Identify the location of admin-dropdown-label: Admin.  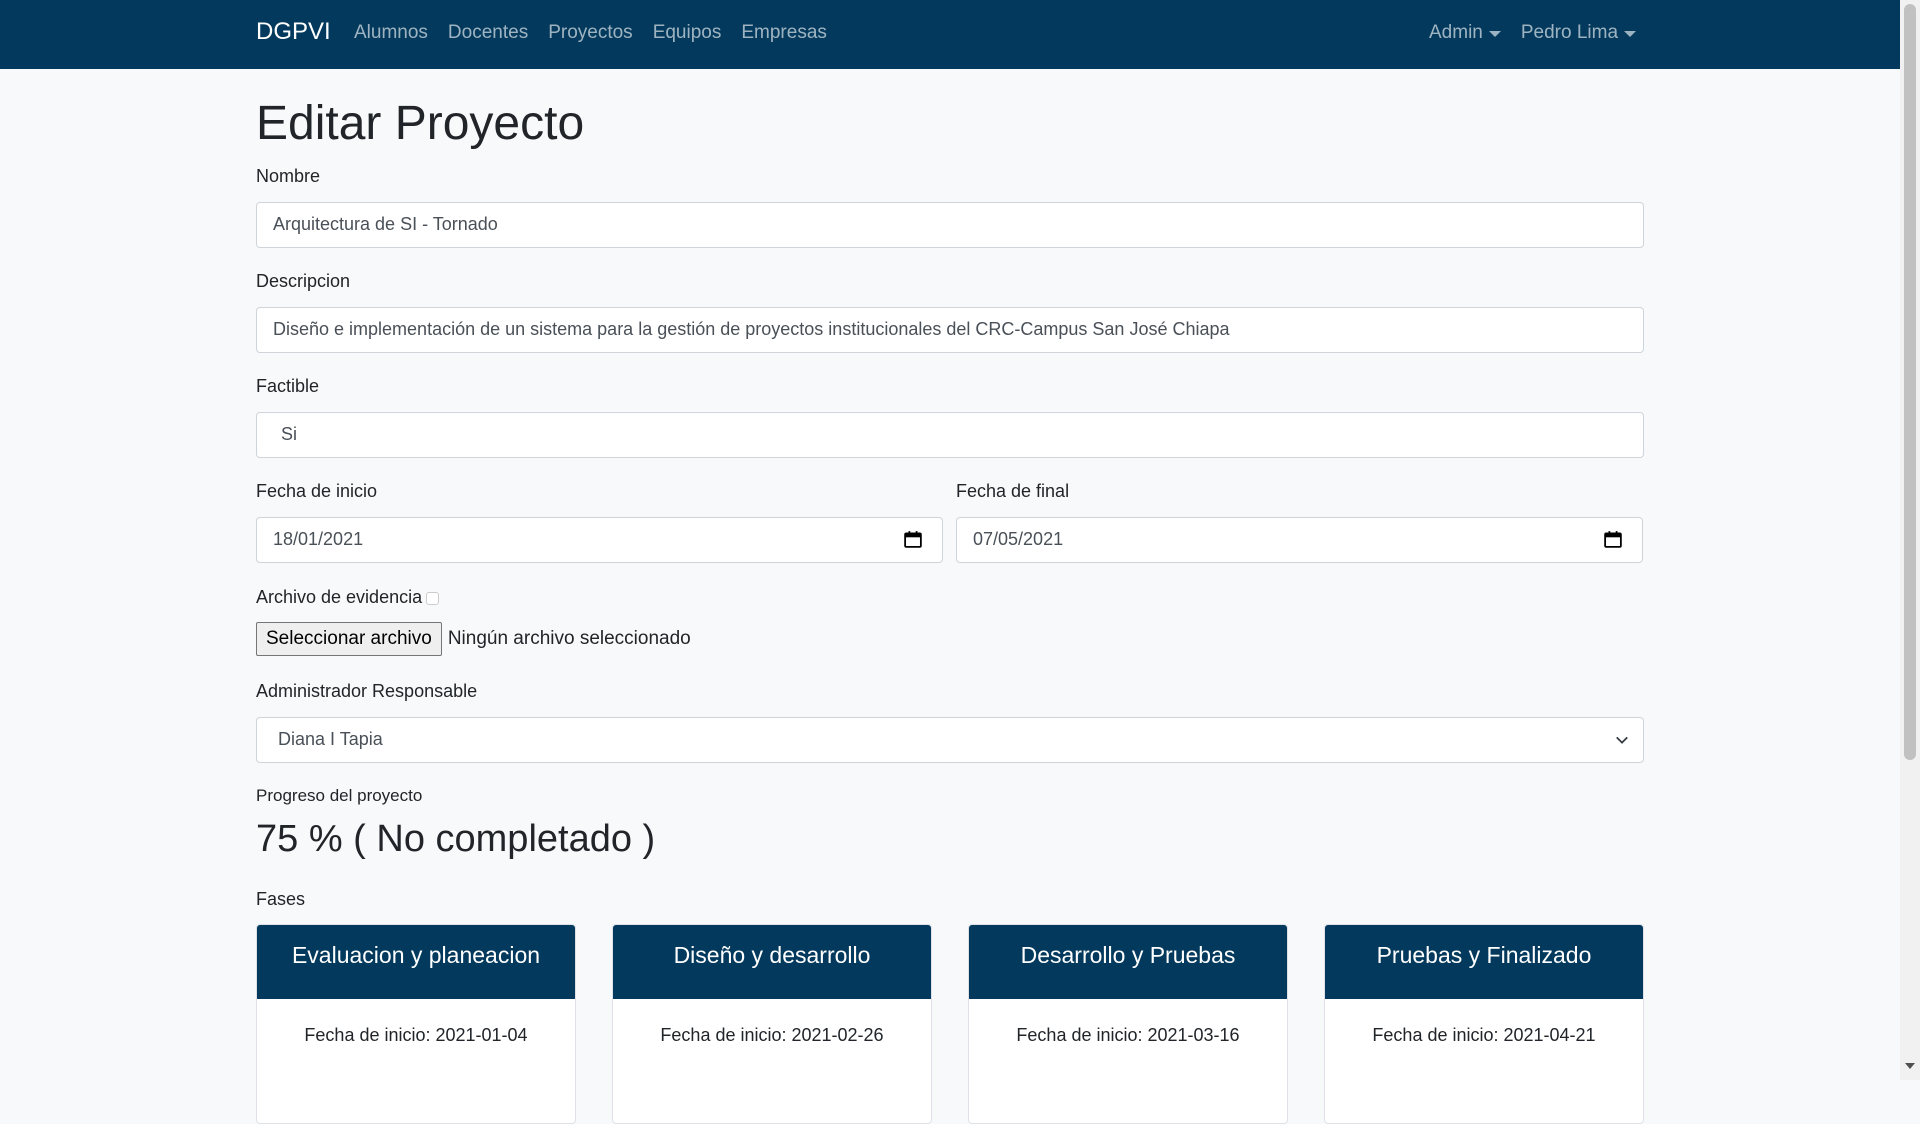
(1456, 32).